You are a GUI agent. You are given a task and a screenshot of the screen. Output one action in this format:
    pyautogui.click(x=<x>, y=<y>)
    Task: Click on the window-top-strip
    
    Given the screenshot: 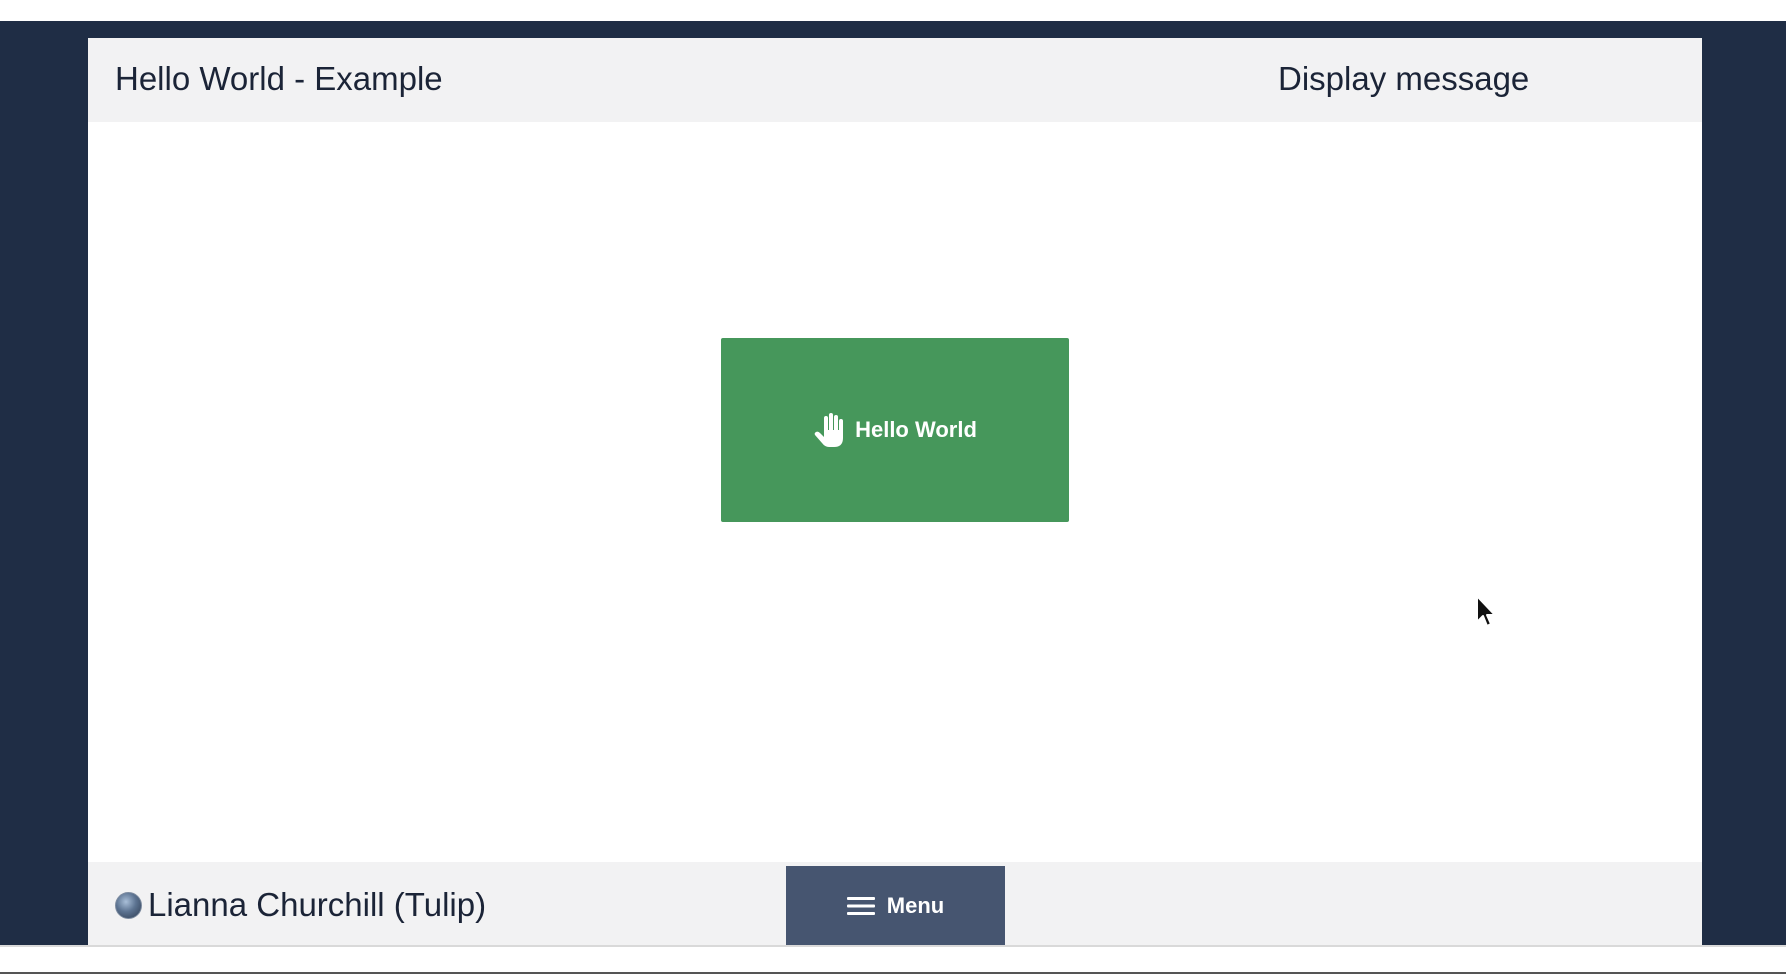 What is the action you would take?
    pyautogui.click(x=893, y=10)
    